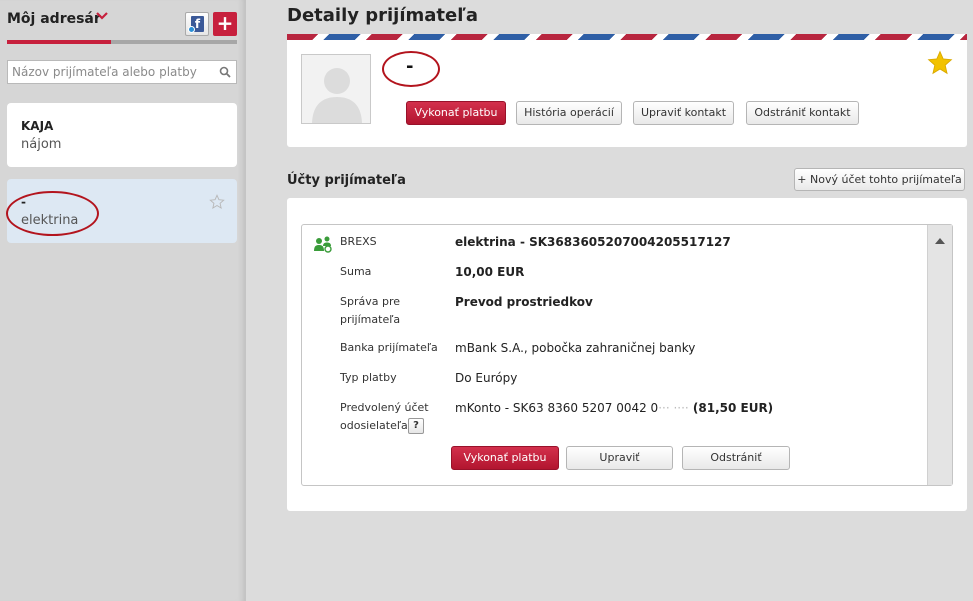 This screenshot has height=601, width=973. I want to click on chevron-down-icon, so click(102, 16).